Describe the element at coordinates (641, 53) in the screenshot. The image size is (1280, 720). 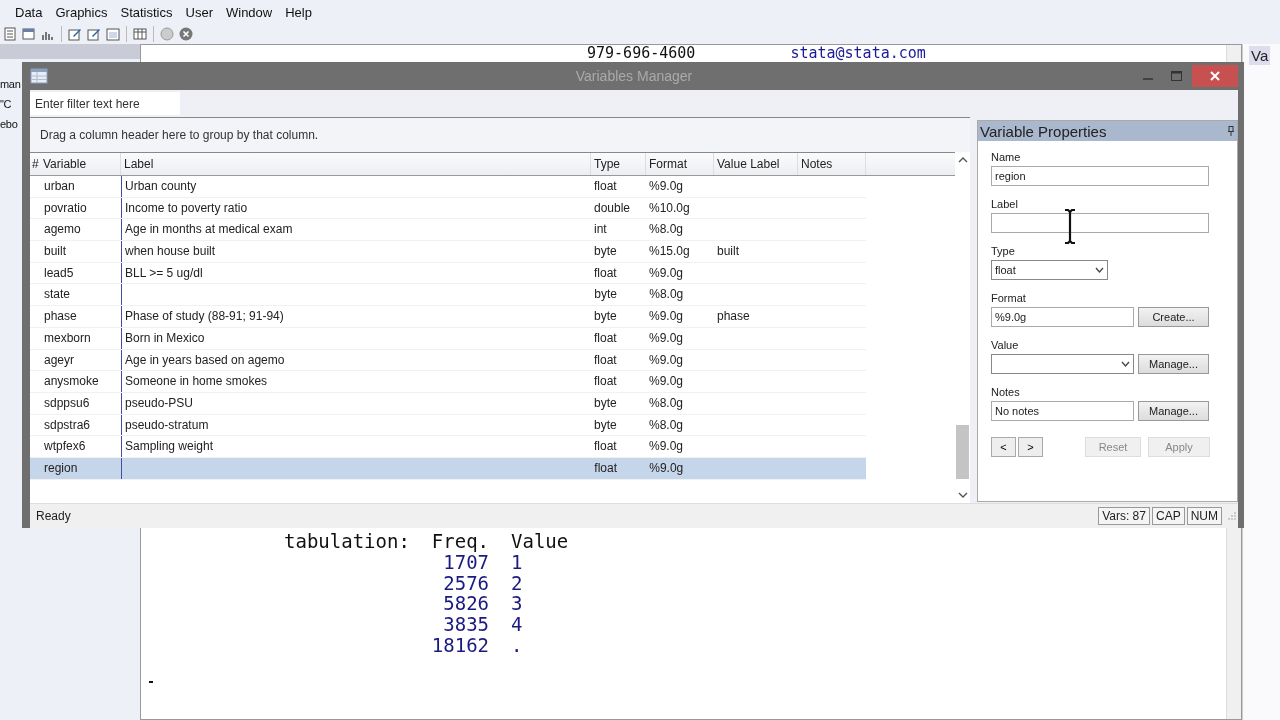
I see `output-text: 979-696-4600` at that location.